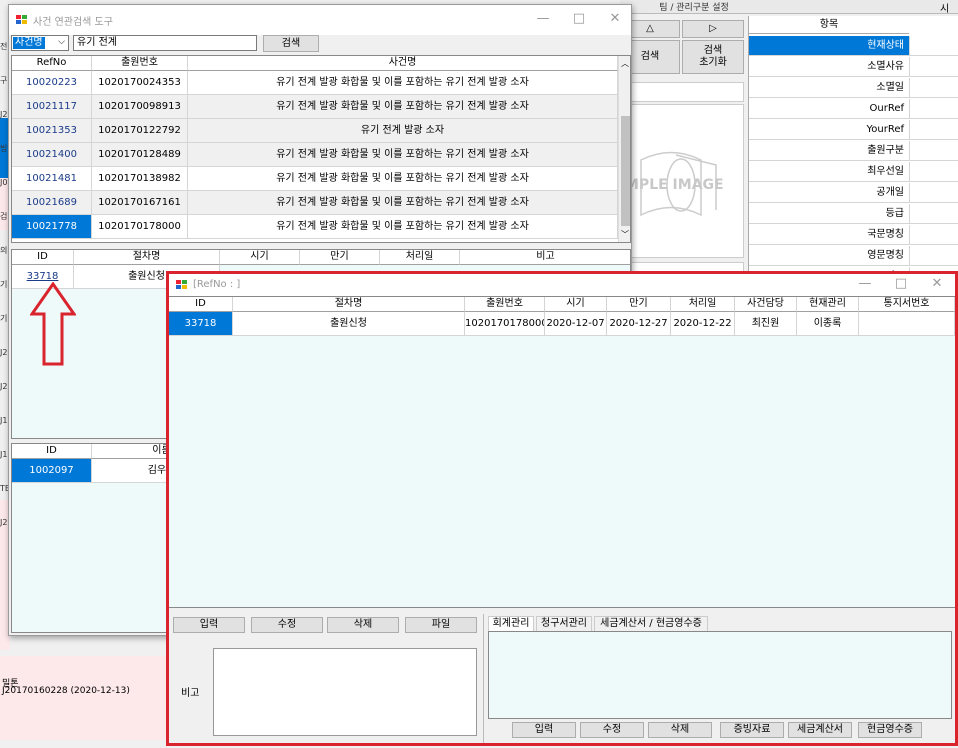 This screenshot has height=748, width=958. Describe the element at coordinates (752, 730) in the screenshot. I see `evidence-button: 증빙자료` at that location.